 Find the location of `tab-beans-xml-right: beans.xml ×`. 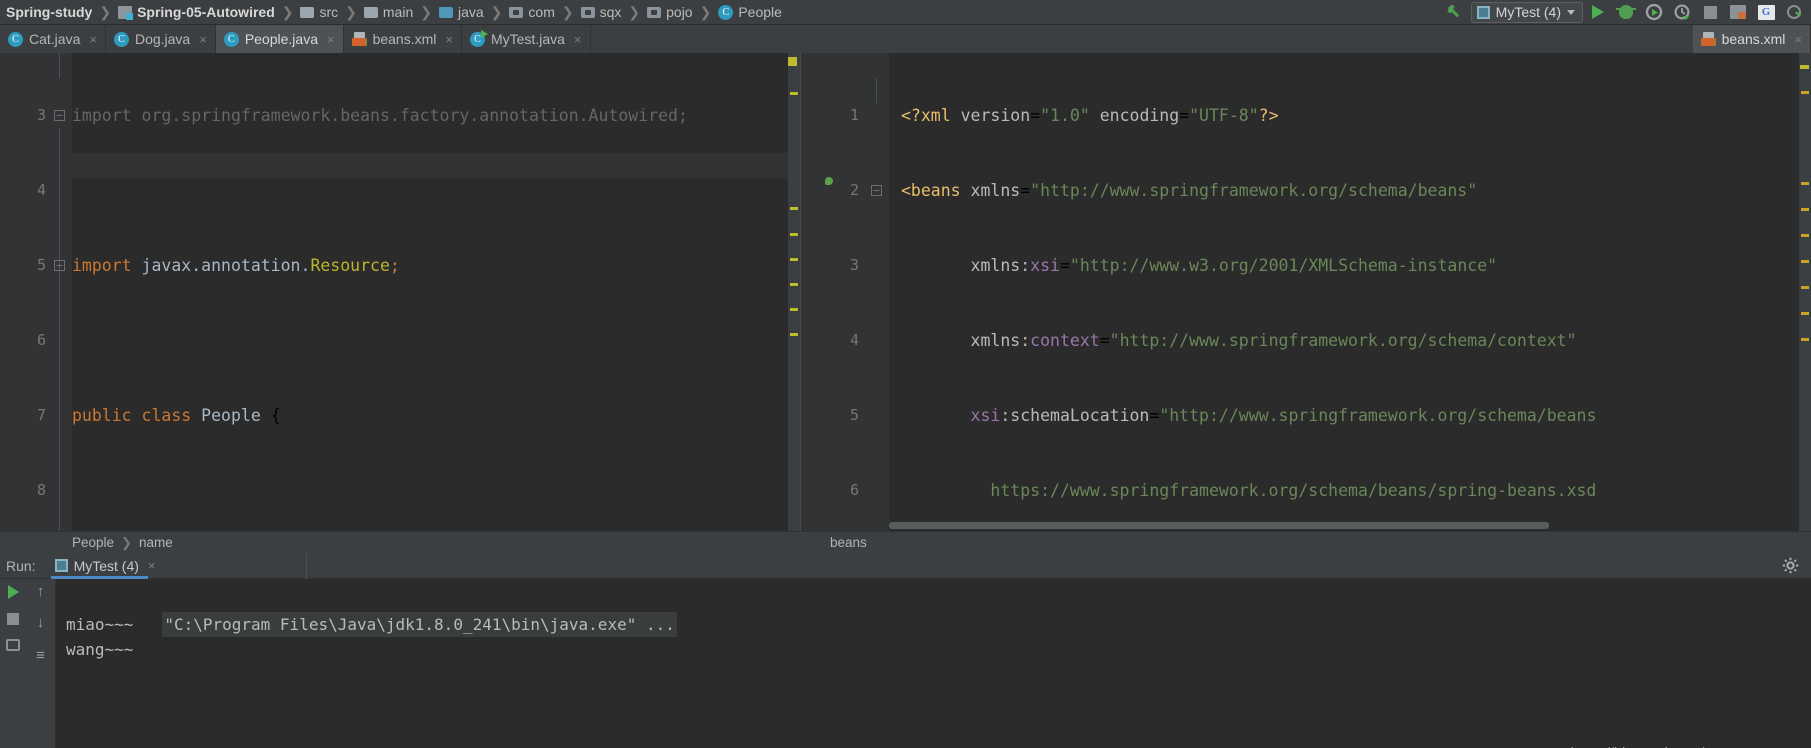

tab-beans-xml-right: beans.xml × is located at coordinates (1751, 39).